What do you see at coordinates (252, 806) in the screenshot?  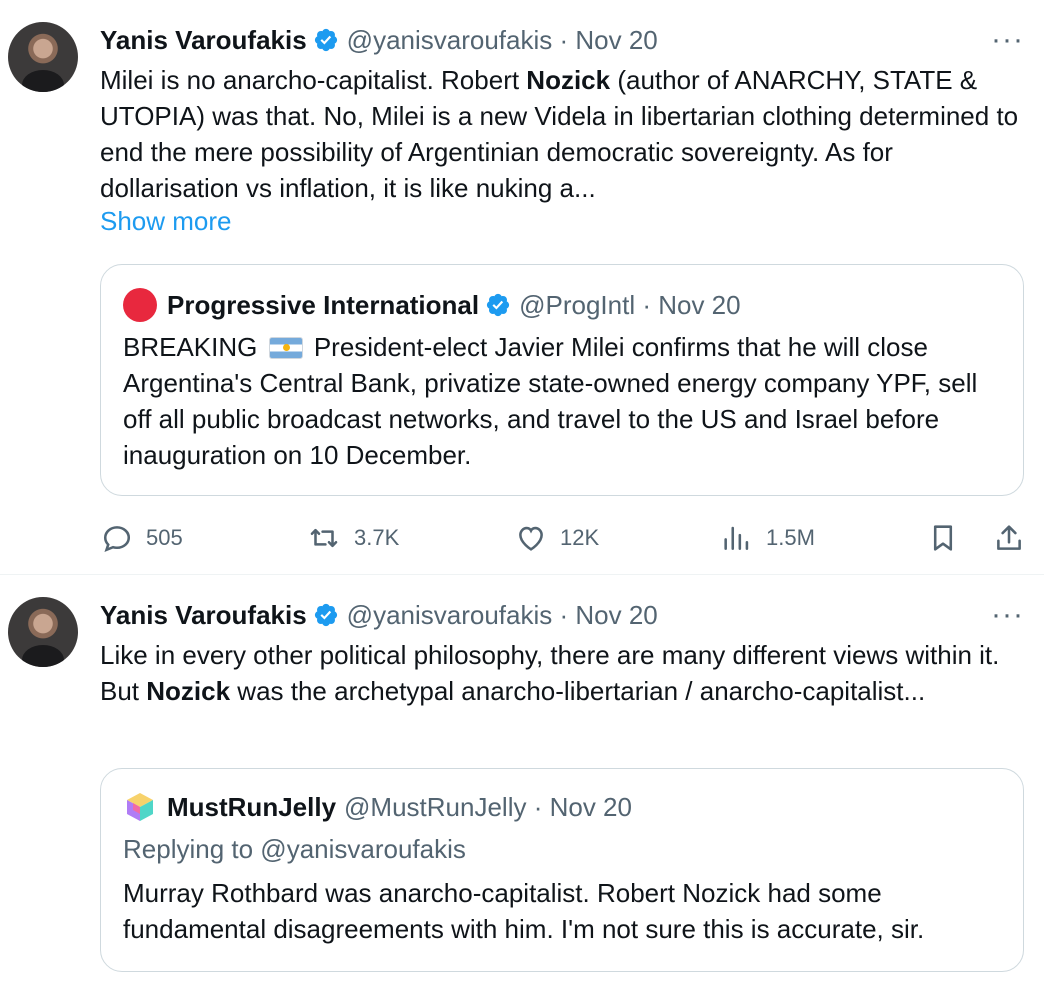 I see `quoted-author-name: MustRunJelly` at bounding box center [252, 806].